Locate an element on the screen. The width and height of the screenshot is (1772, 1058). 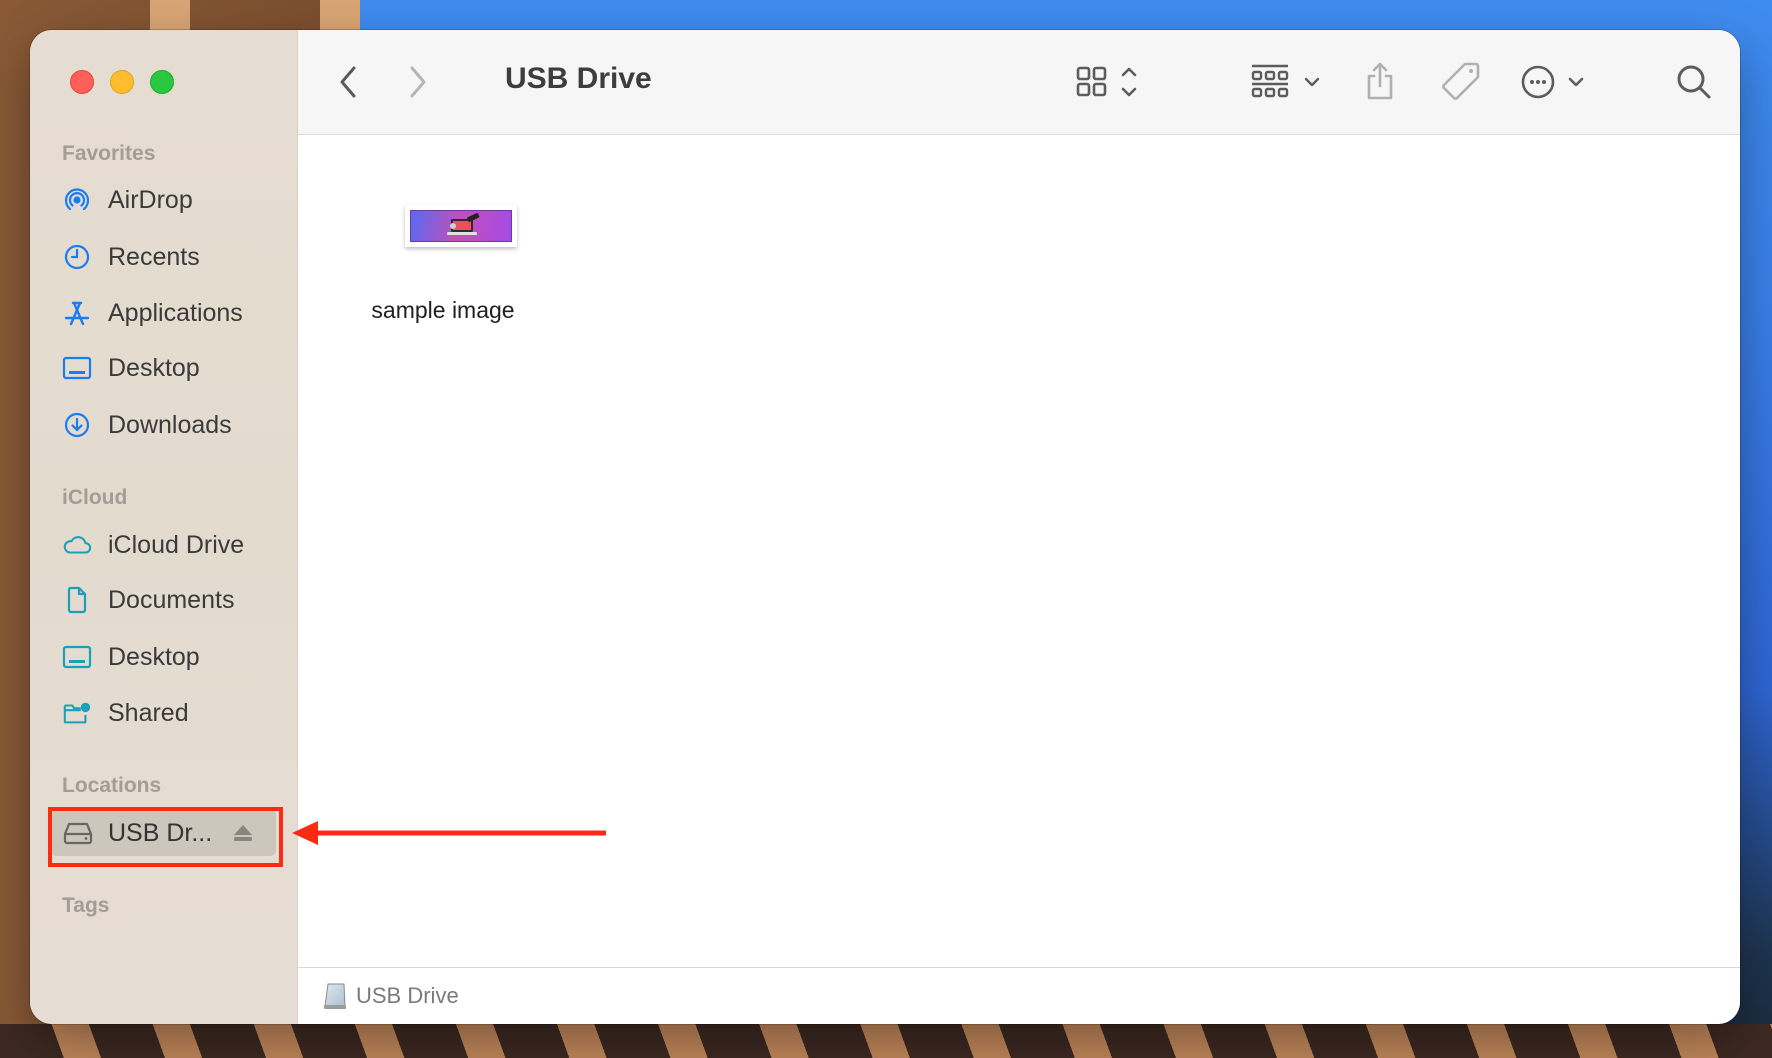
cloud-icon is located at coordinates (77, 545).